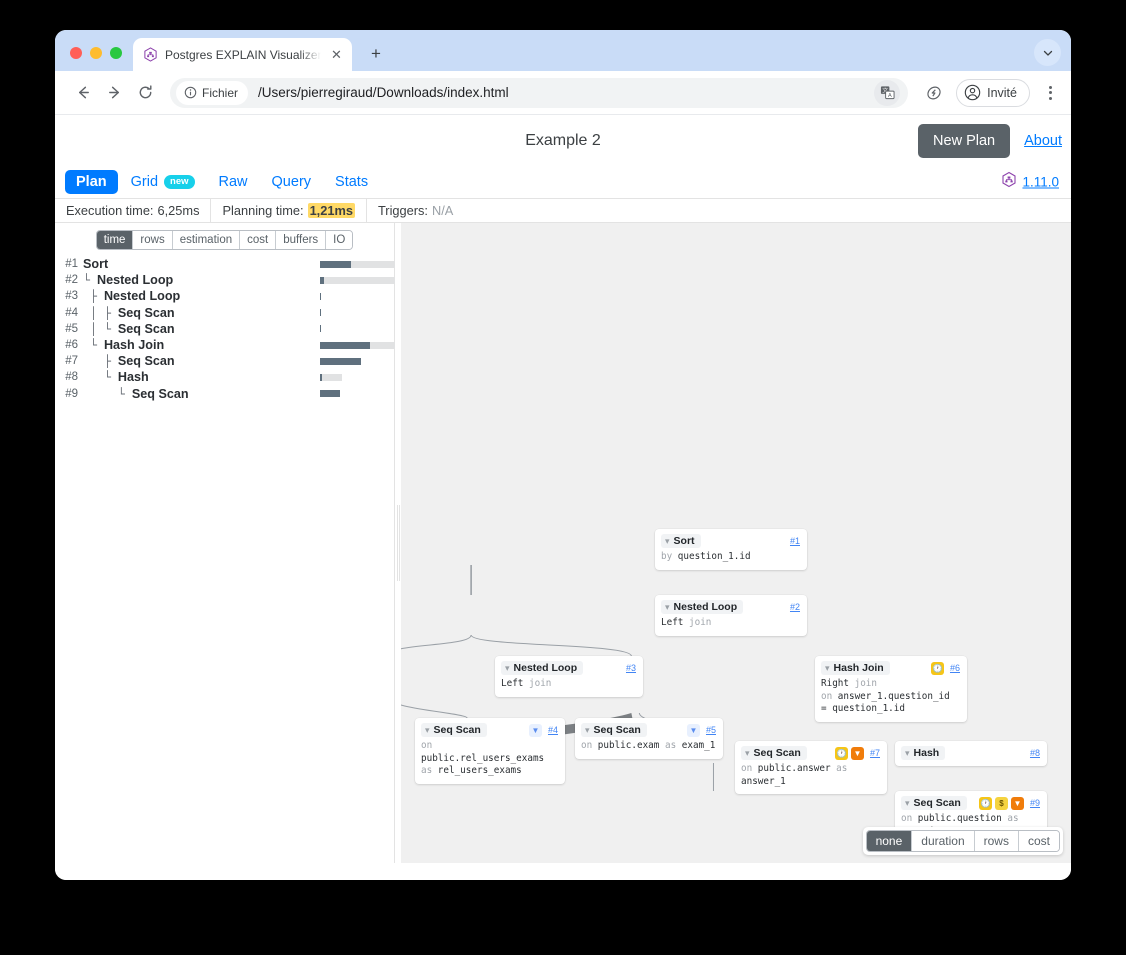 This screenshot has width=1126, height=955. I want to click on origin-chip: Fichier, so click(212, 92).